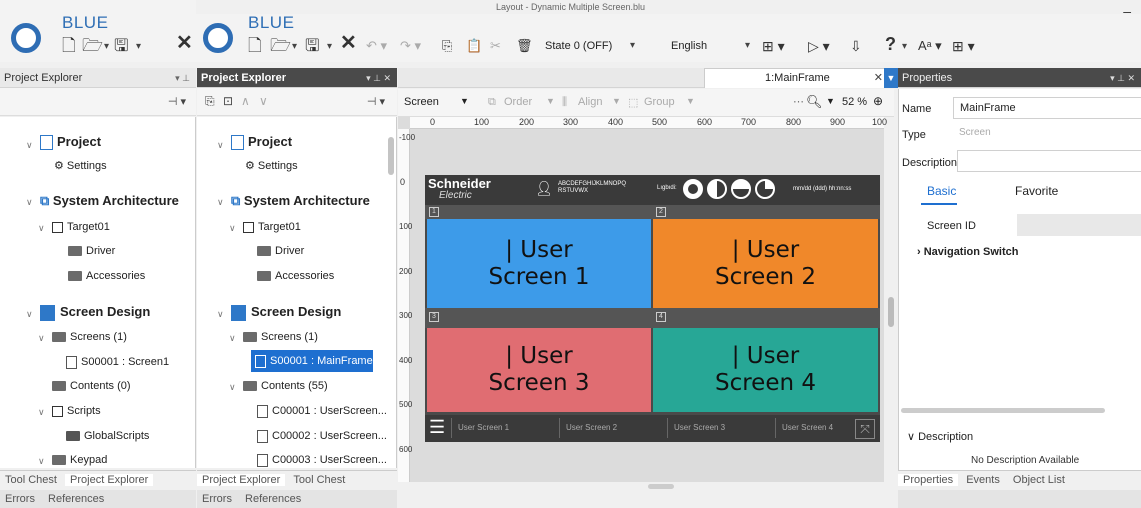  I want to click on layout-icon: ⊞ ▾, so click(773, 46).